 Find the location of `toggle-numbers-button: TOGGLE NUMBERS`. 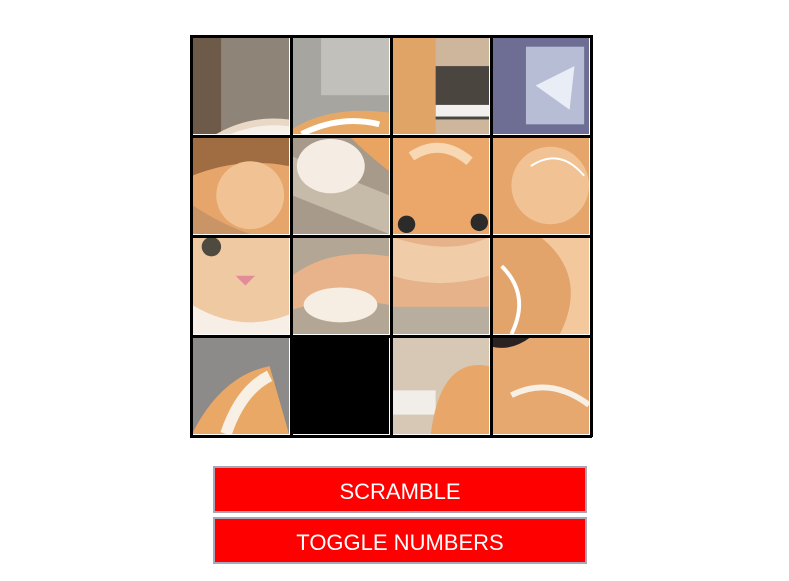

toggle-numbers-button: TOGGLE NUMBERS is located at coordinates (400, 540).